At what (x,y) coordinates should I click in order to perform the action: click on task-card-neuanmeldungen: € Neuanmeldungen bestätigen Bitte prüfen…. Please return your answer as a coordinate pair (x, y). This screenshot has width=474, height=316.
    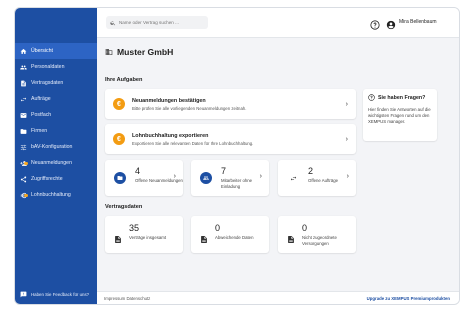
    Looking at the image, I should click on (230, 104).